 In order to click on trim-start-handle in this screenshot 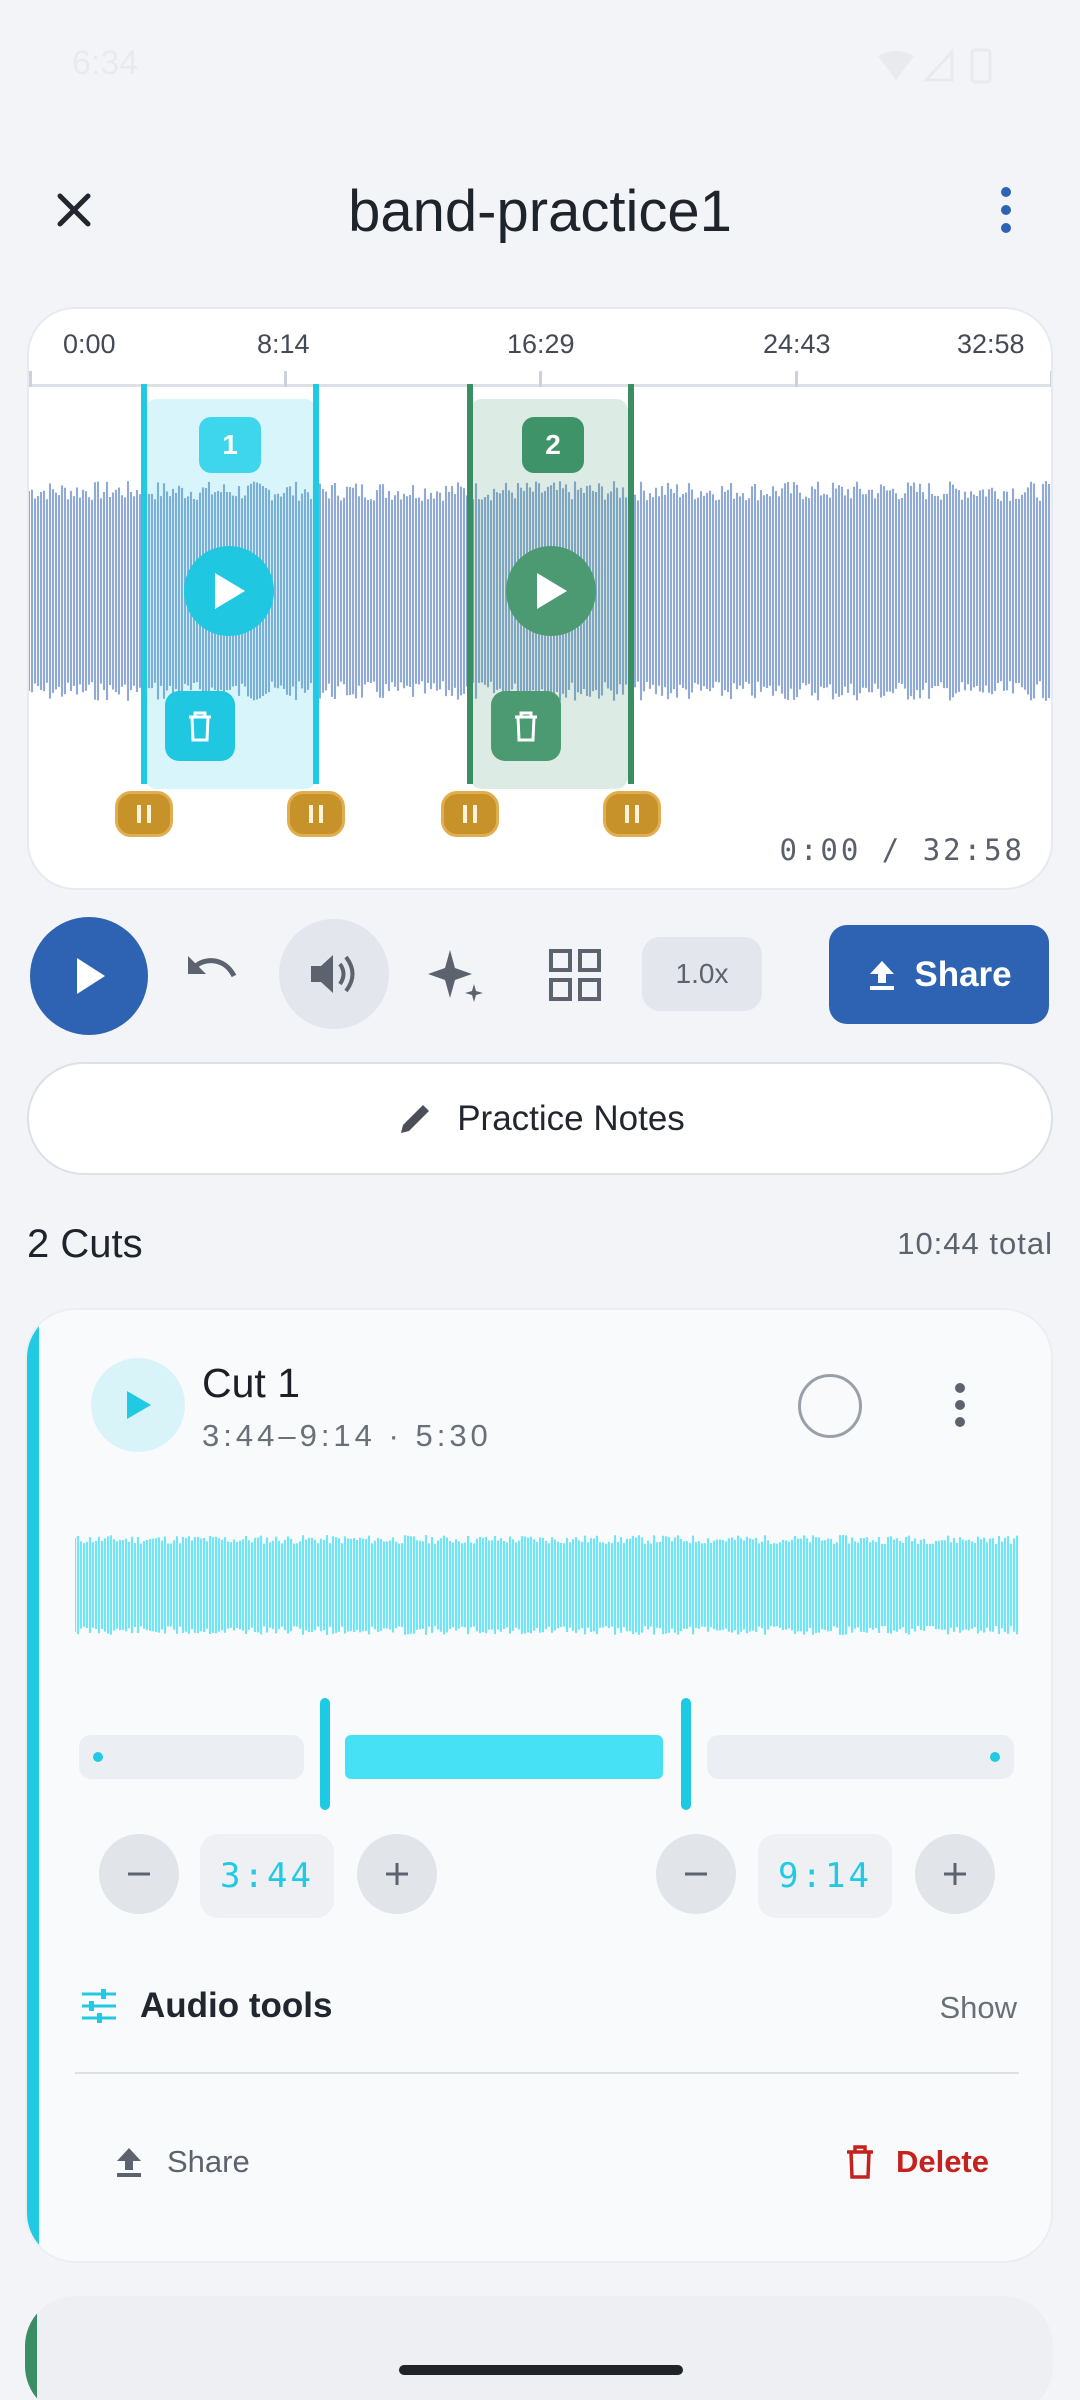, I will do `click(325, 1754)`.